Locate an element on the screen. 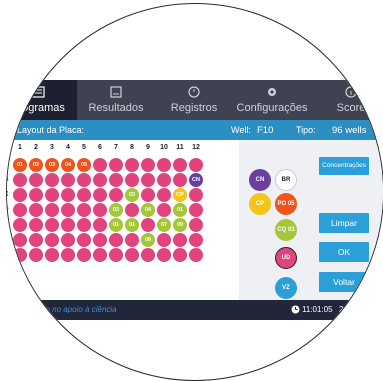  well-F4 is located at coordinates (68, 240).